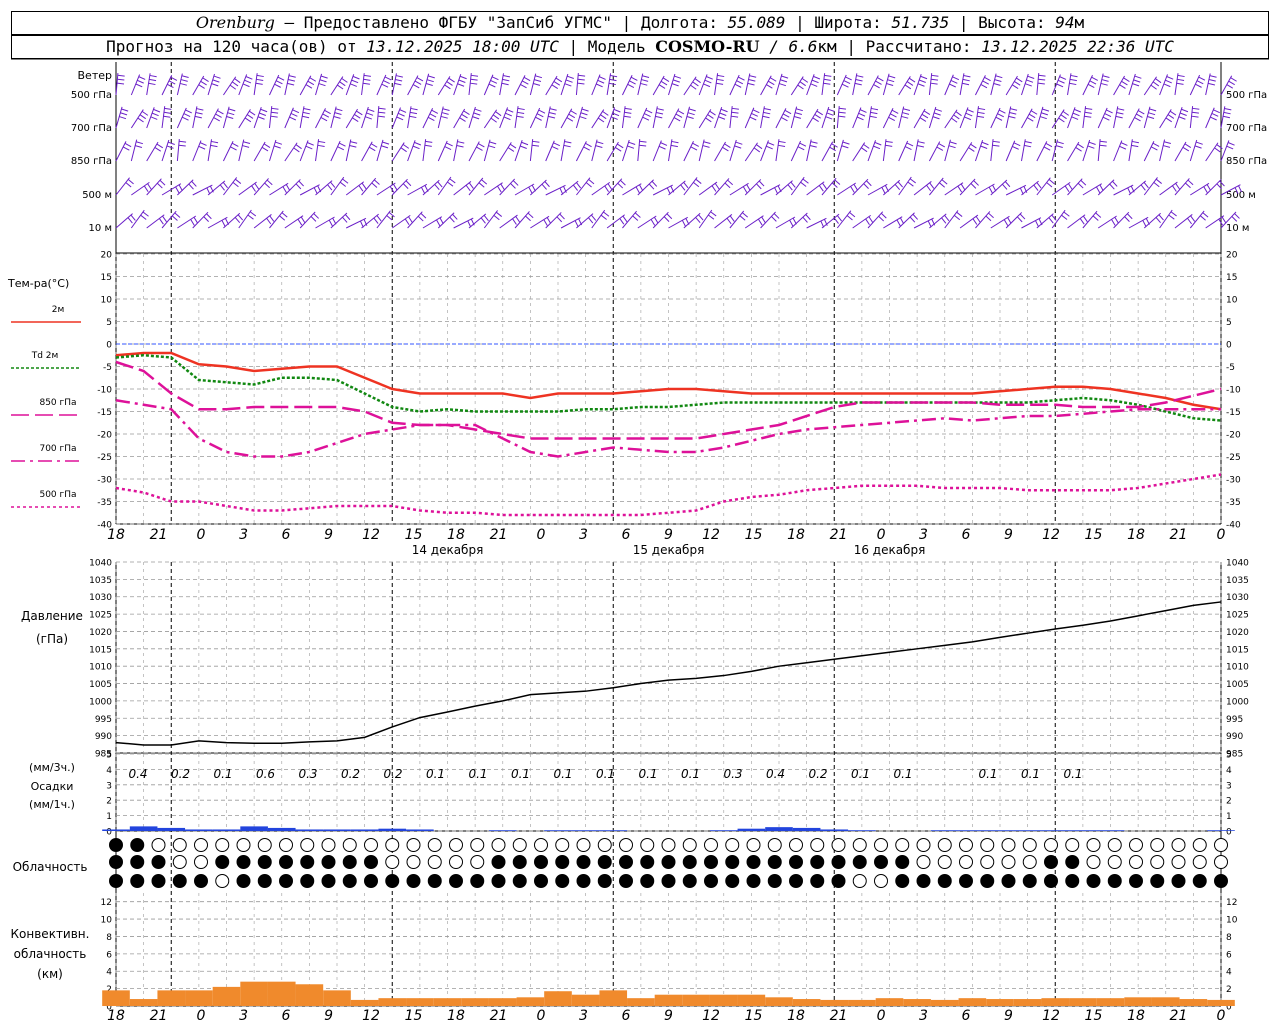 The height and width of the screenshot is (1024, 1280). I want to click on precip-amount: 0.4, so click(137, 774).